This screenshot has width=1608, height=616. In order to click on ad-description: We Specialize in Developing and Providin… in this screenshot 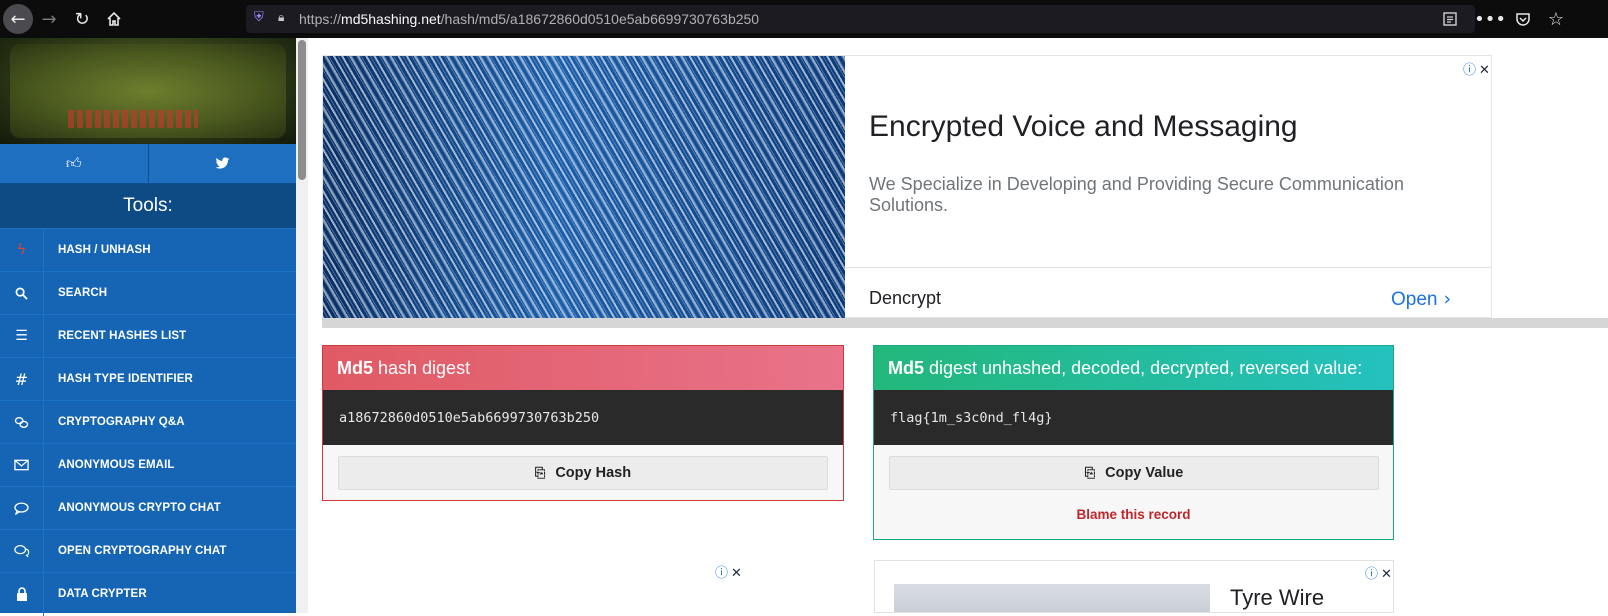, I will do `click(1149, 195)`.